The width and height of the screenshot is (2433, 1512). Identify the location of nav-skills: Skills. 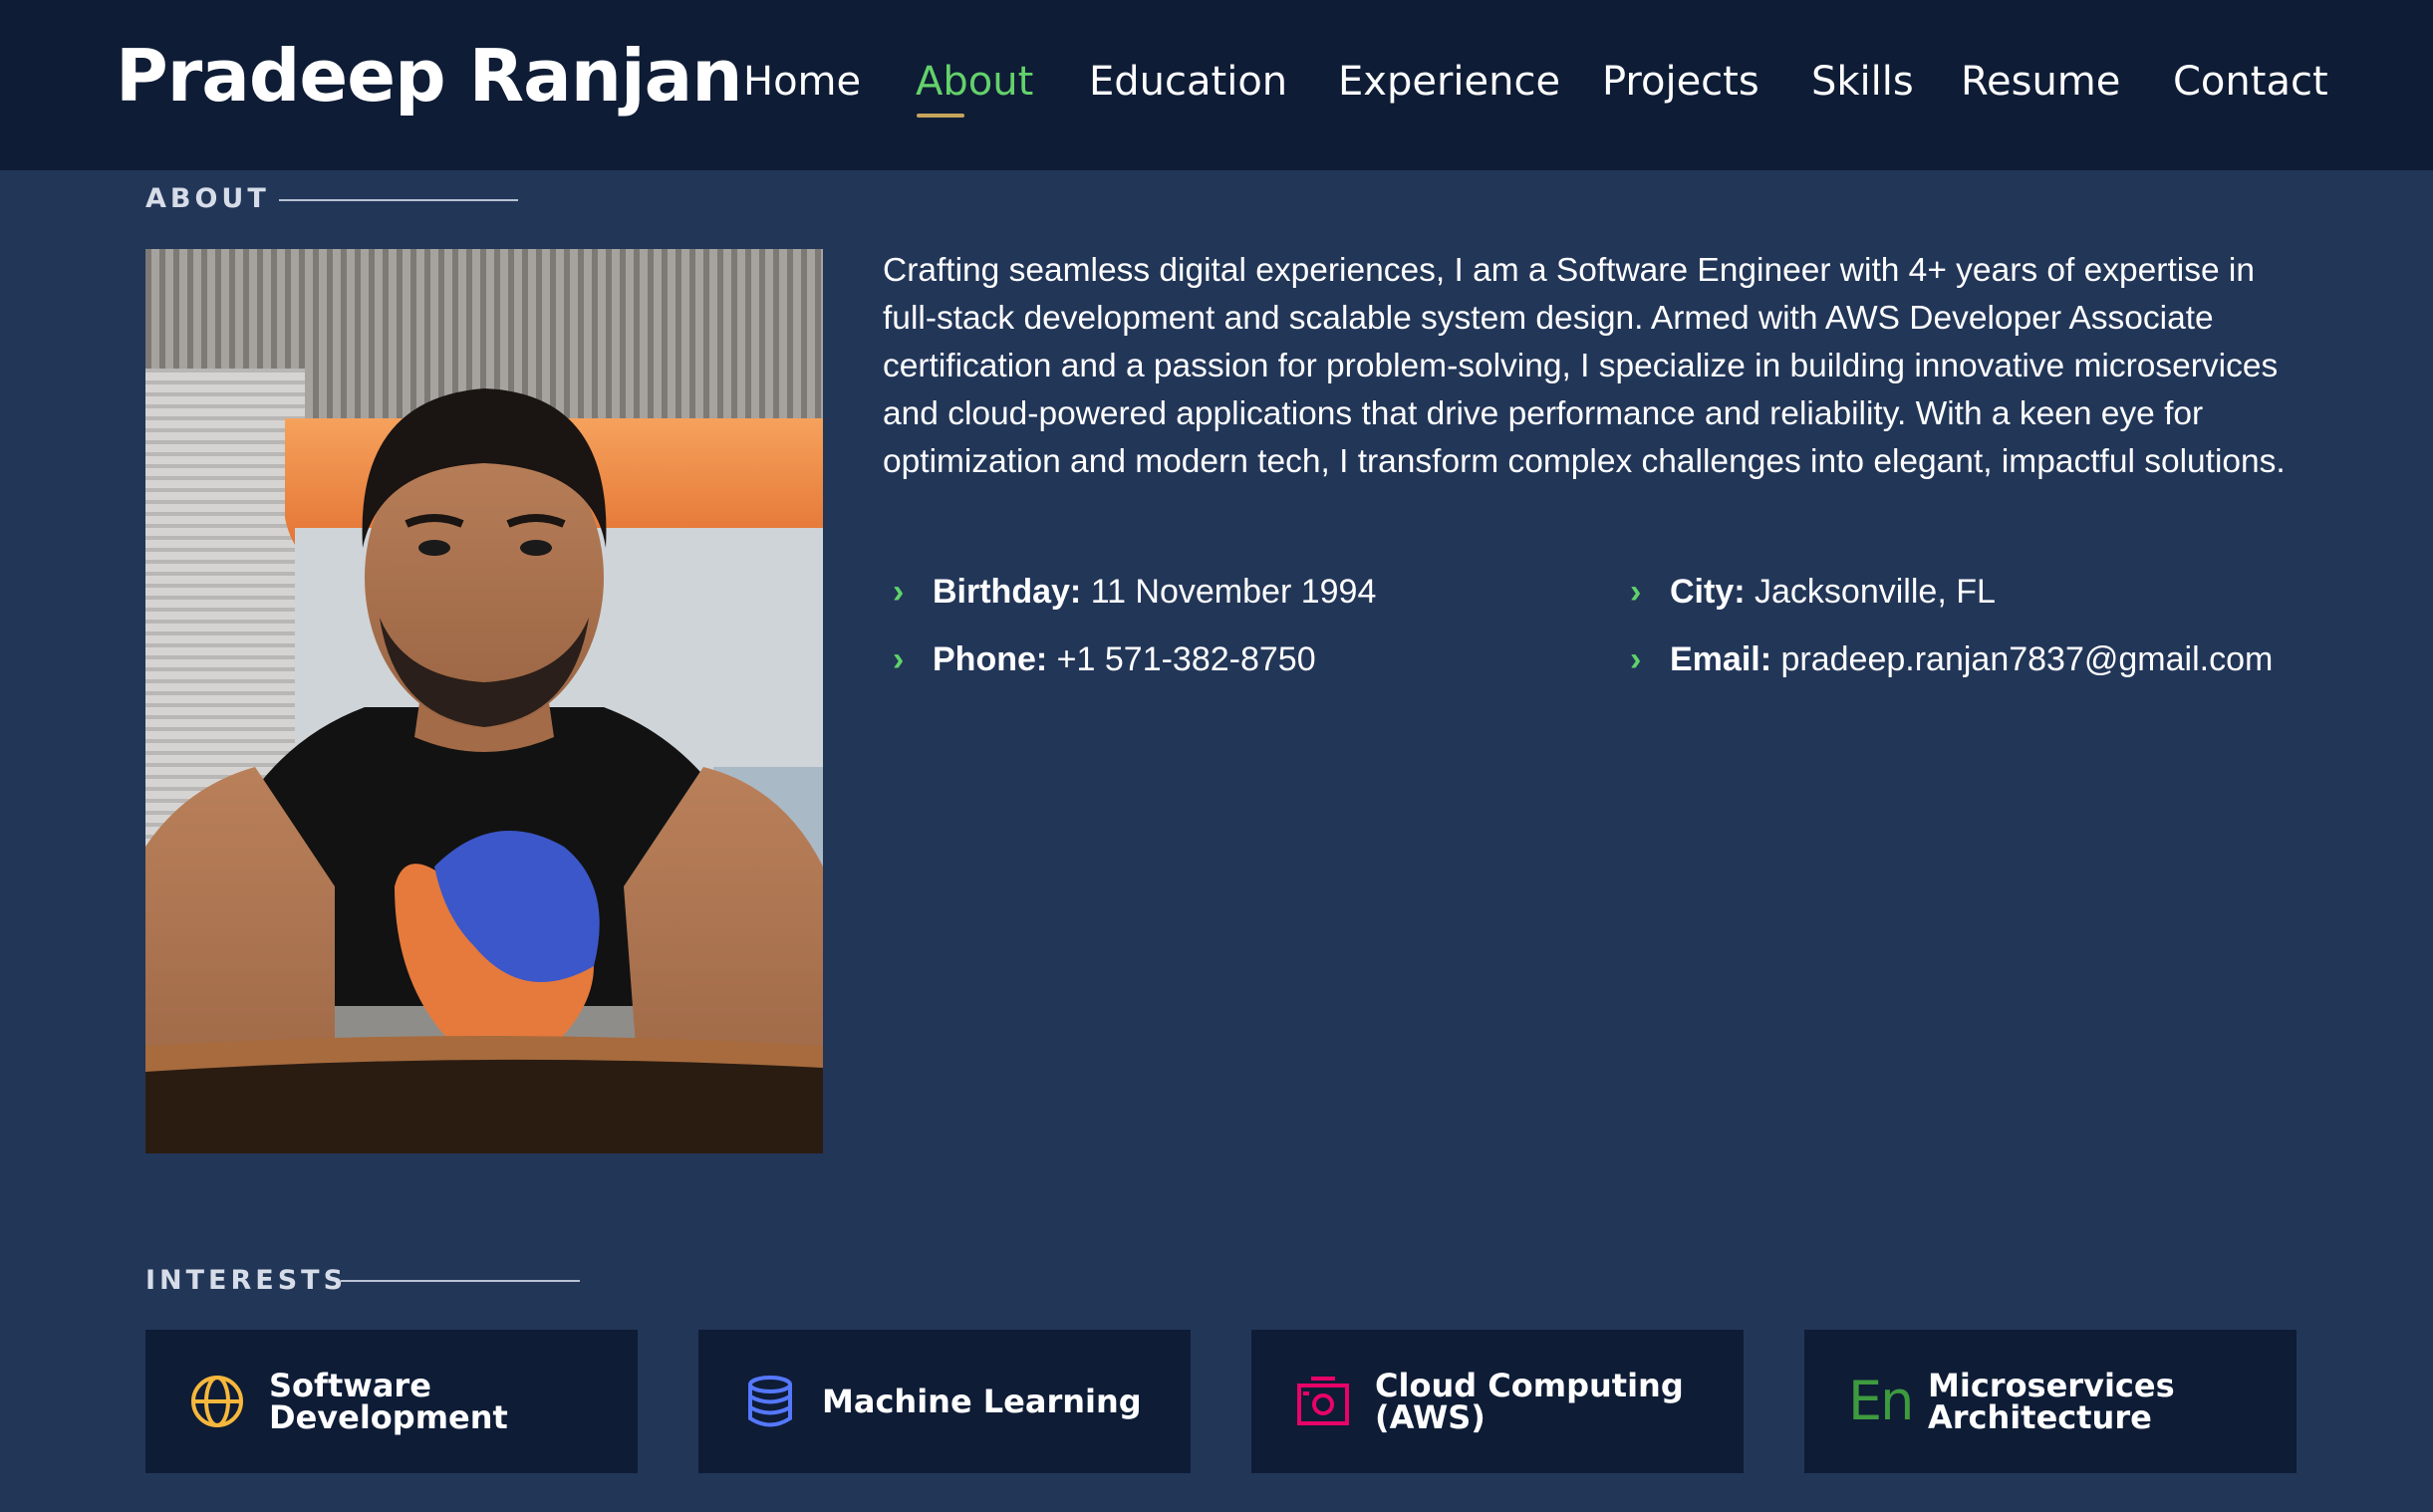
(1862, 82).